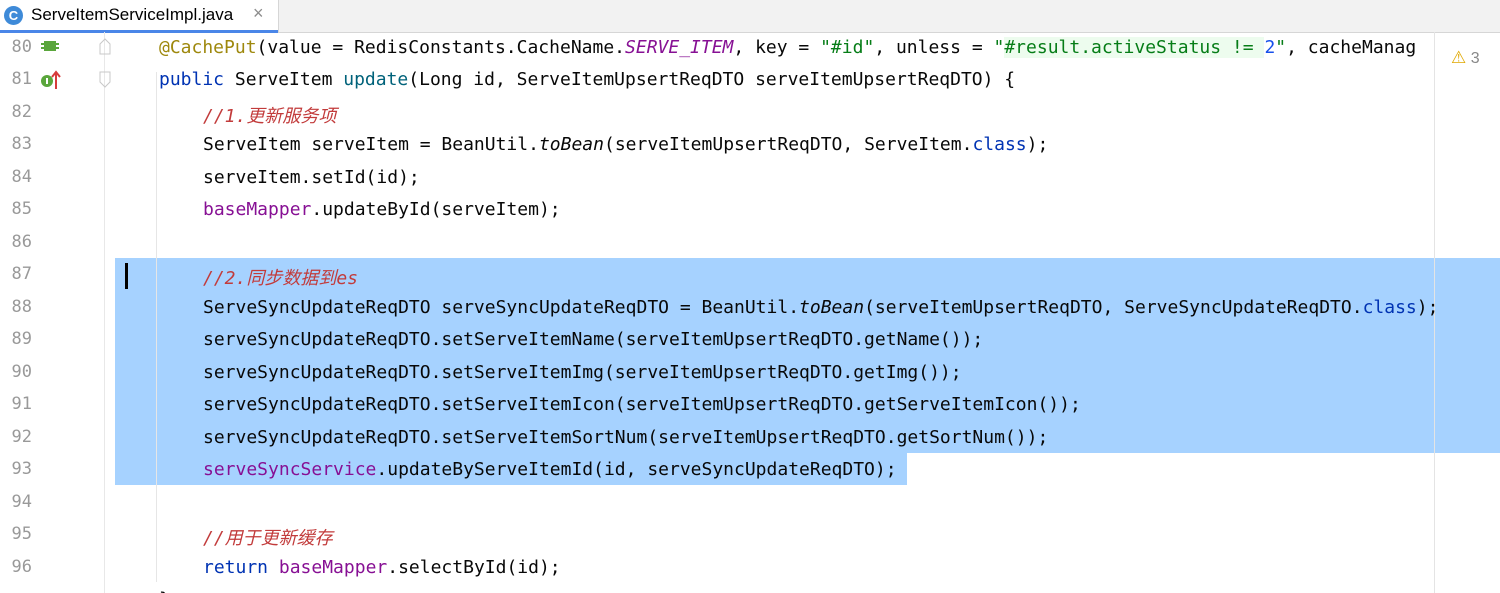 This screenshot has width=1500, height=593. I want to click on line-number: 82, so click(21, 112).